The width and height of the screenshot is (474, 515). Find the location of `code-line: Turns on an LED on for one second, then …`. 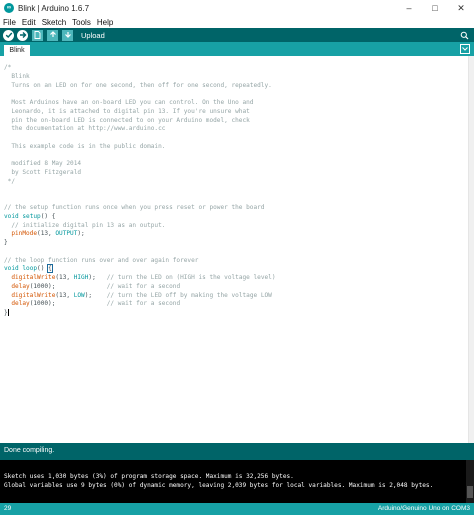

code-line: Turns on an LED on for one second, then … is located at coordinates (138, 85).